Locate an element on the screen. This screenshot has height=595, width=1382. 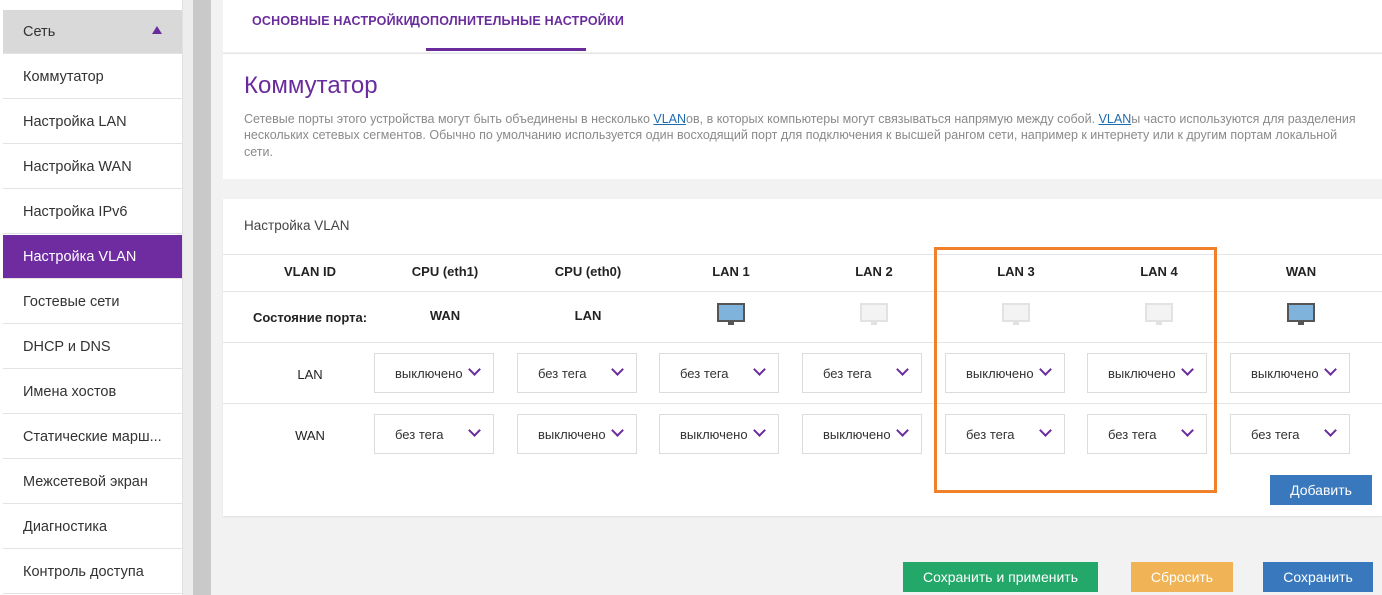
save-and-apply-button: Сохранить и применить is located at coordinates (1000, 577).